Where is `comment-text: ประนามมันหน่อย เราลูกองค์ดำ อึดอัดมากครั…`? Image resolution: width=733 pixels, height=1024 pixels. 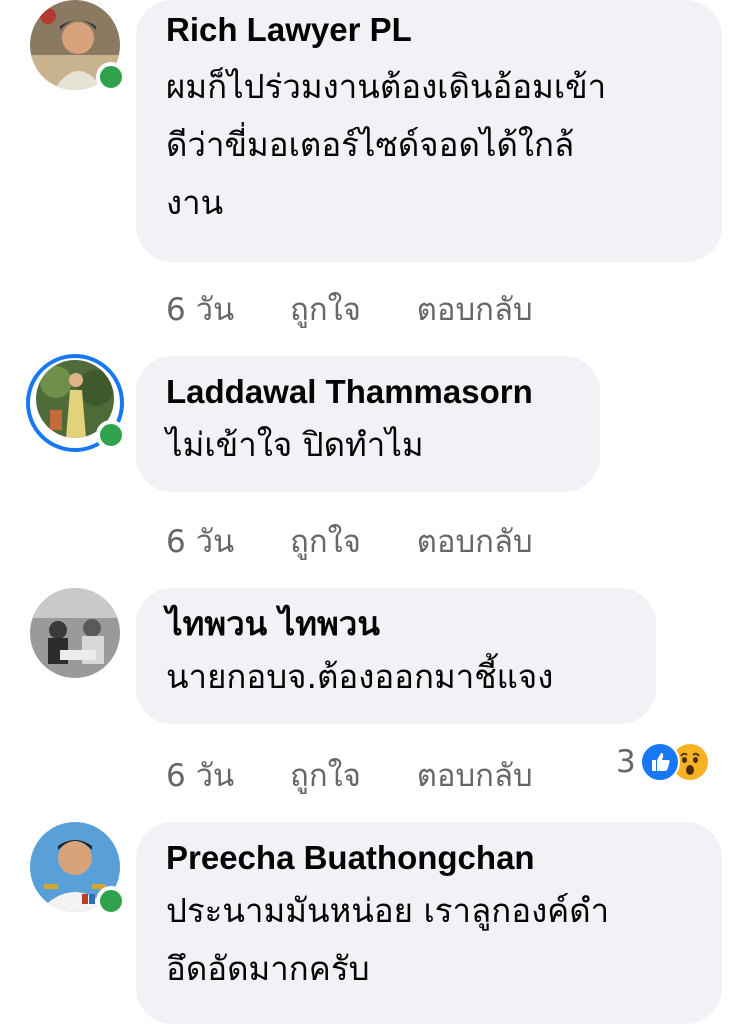 comment-text: ประนามมันหน่อย เราลูกองค์ดำ อึดอัดมากครั… is located at coordinates (429, 940).